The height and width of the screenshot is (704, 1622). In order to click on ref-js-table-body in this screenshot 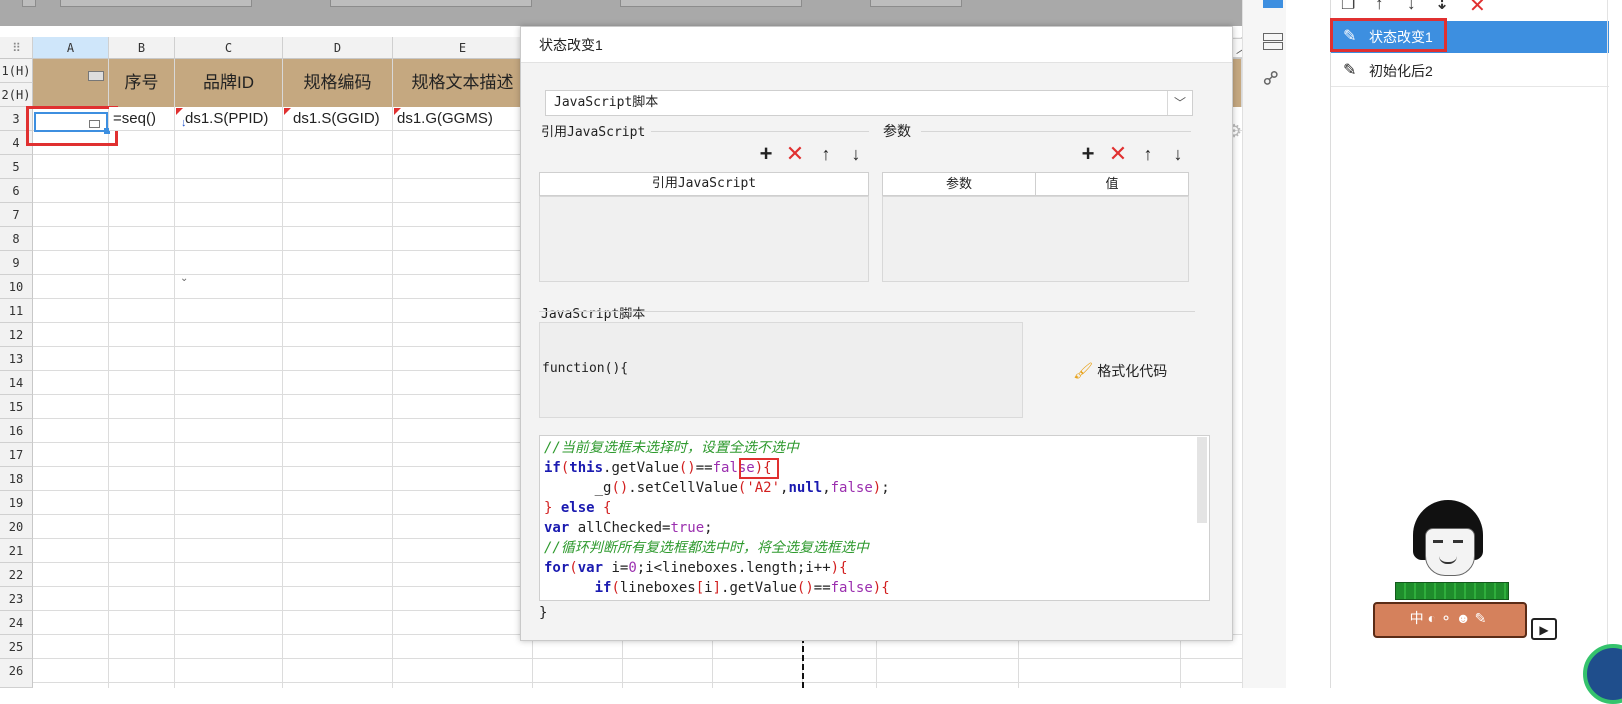, I will do `click(704, 239)`.